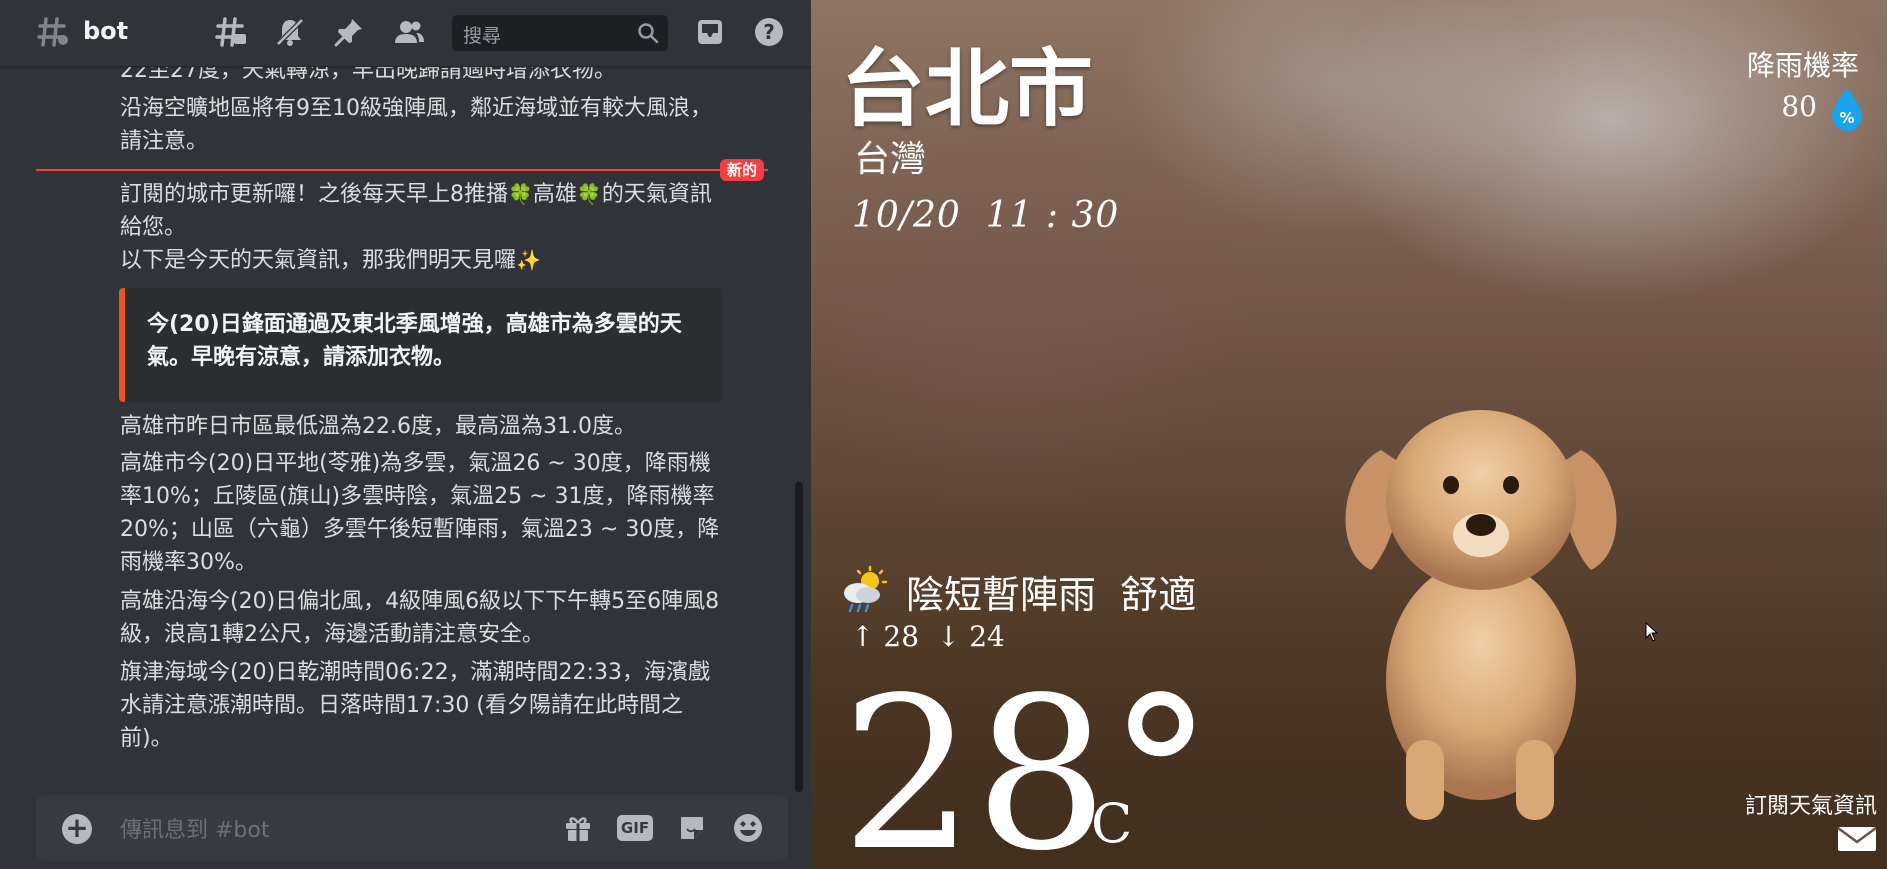 Image resolution: width=1887 pixels, height=869 pixels. I want to click on weather-country: 台灣, so click(890, 159).